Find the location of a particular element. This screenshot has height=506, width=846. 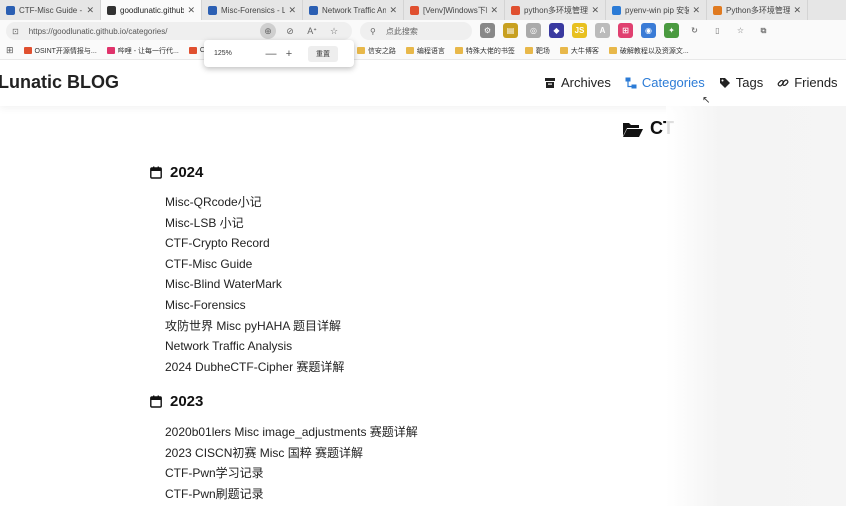

extension-icon: A is located at coordinates (602, 30).